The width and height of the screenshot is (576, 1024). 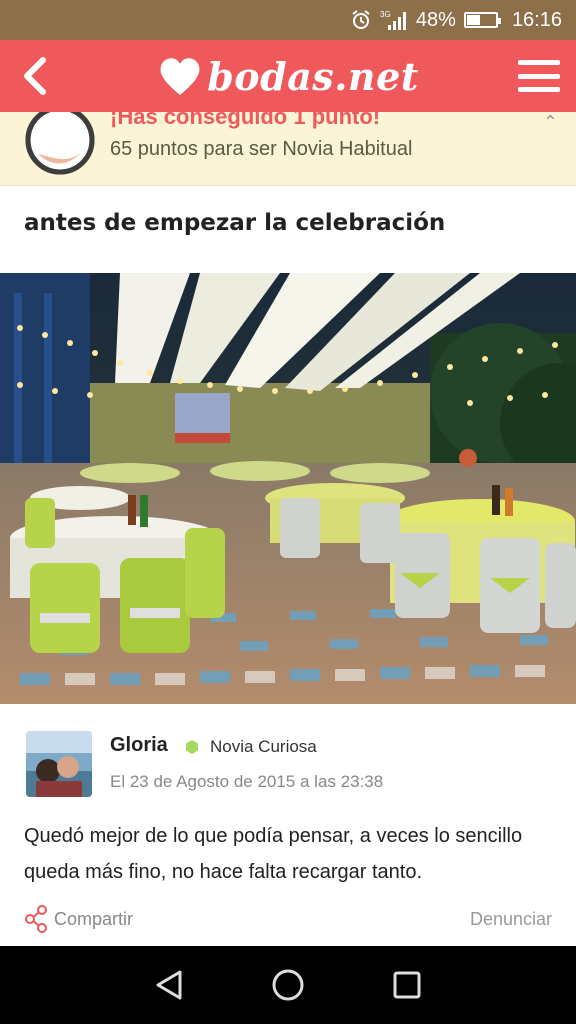 I want to click on signal-icon: 3G, so click(x=394, y=20).